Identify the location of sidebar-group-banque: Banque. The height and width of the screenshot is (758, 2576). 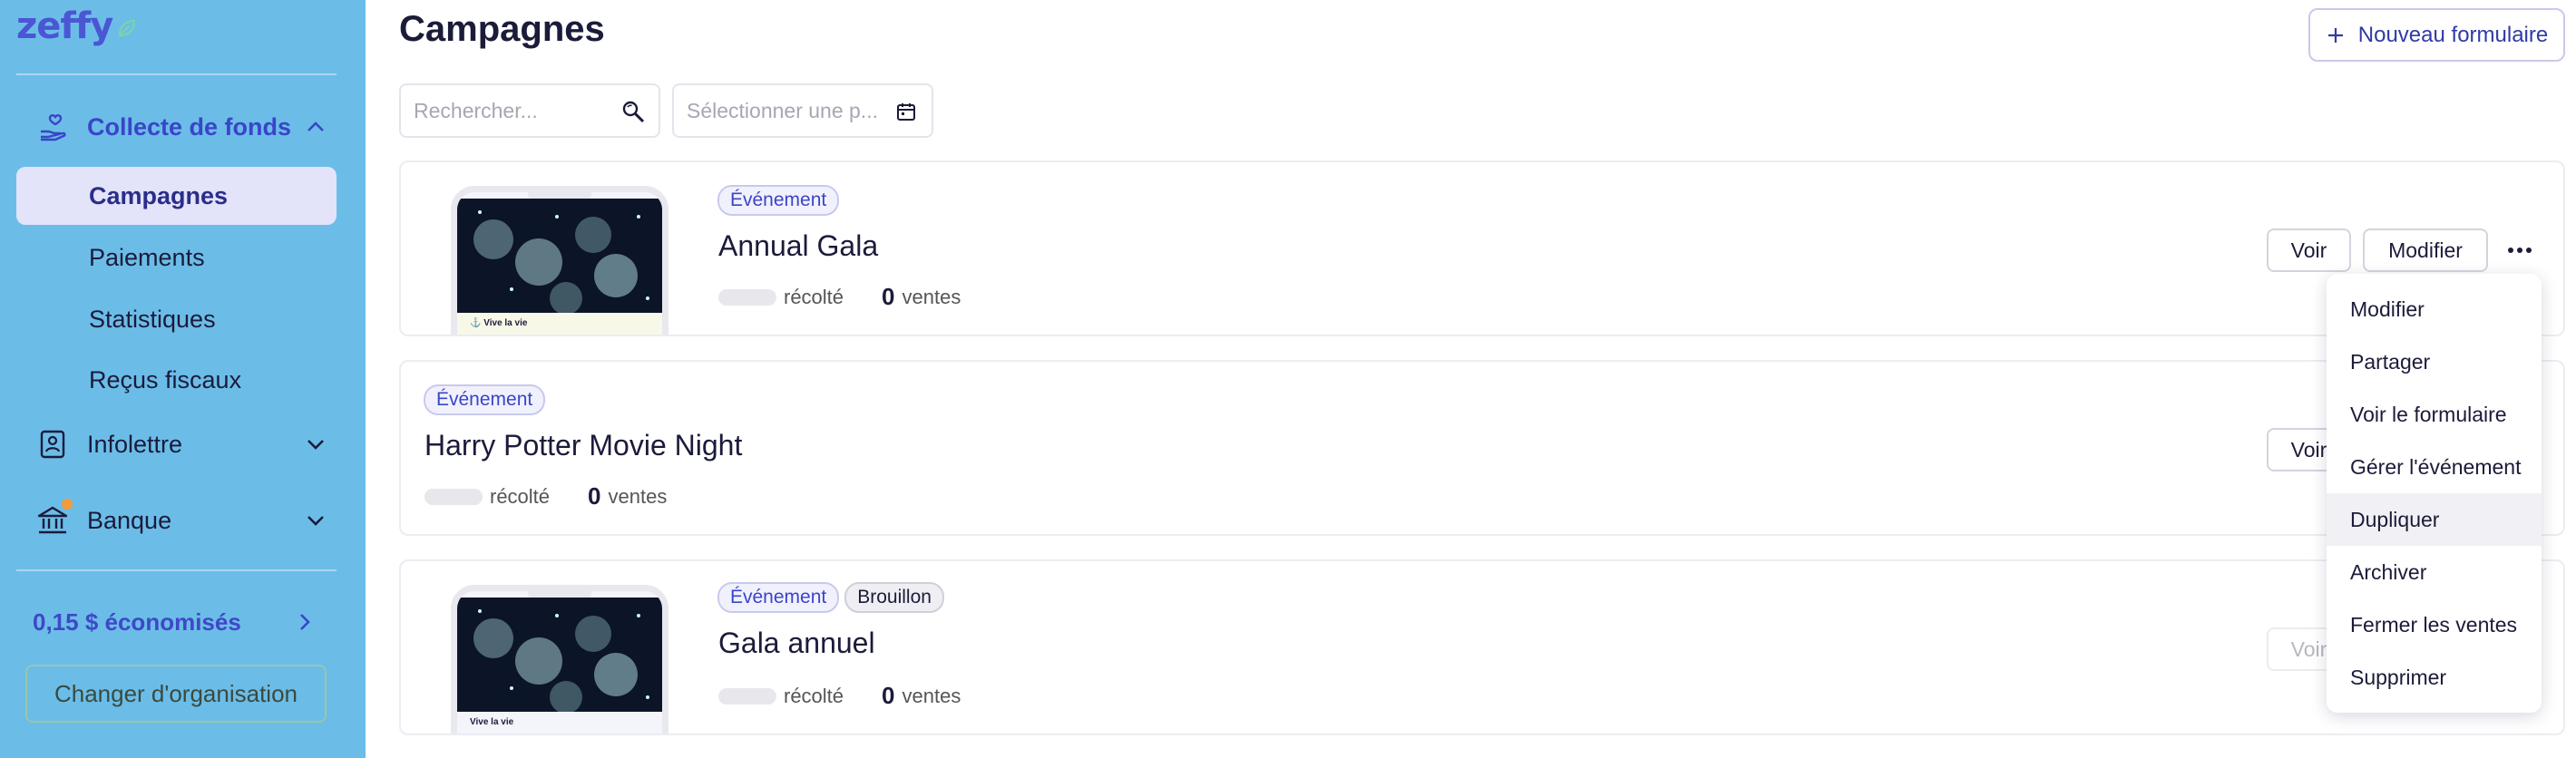
(176, 520).